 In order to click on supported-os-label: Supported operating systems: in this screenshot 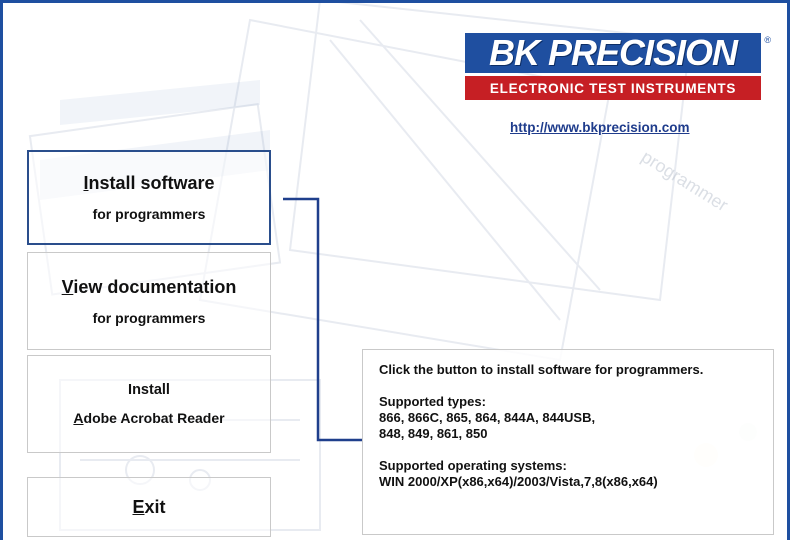, I will do `click(473, 465)`.